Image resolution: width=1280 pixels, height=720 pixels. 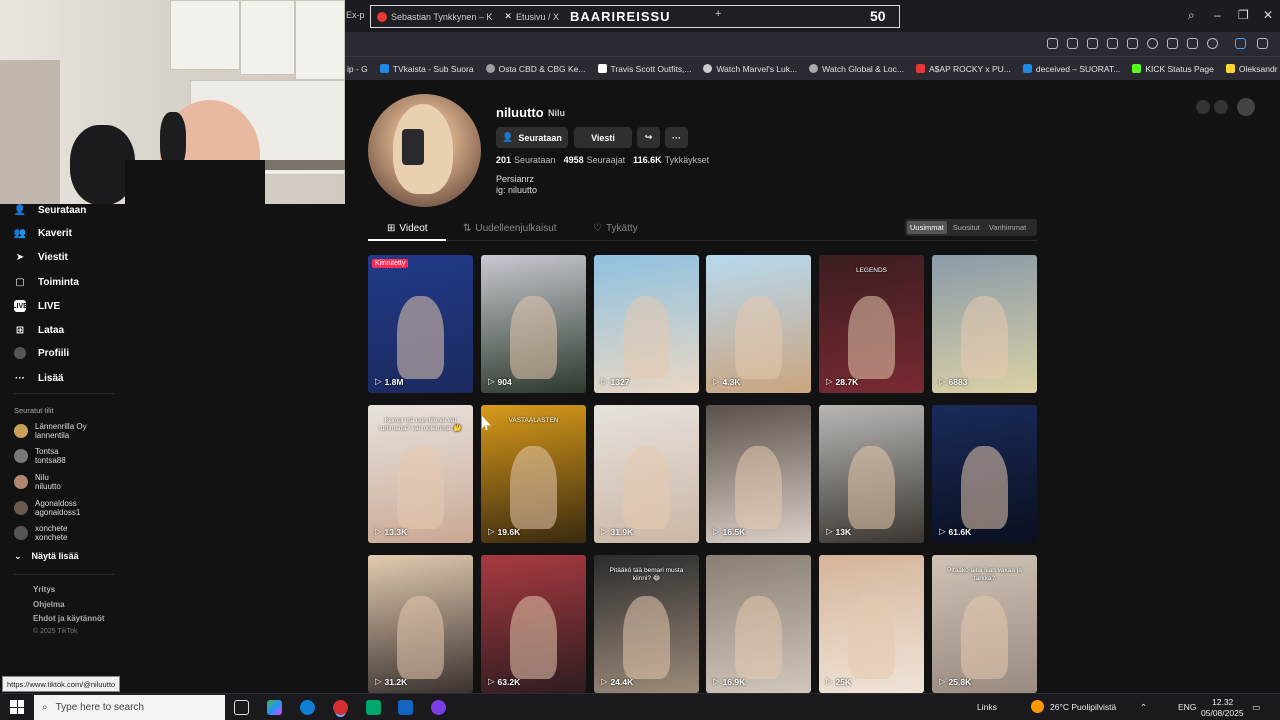 What do you see at coordinates (532, 137) in the screenshot?
I see `following-button: 👤 Seurataan` at bounding box center [532, 137].